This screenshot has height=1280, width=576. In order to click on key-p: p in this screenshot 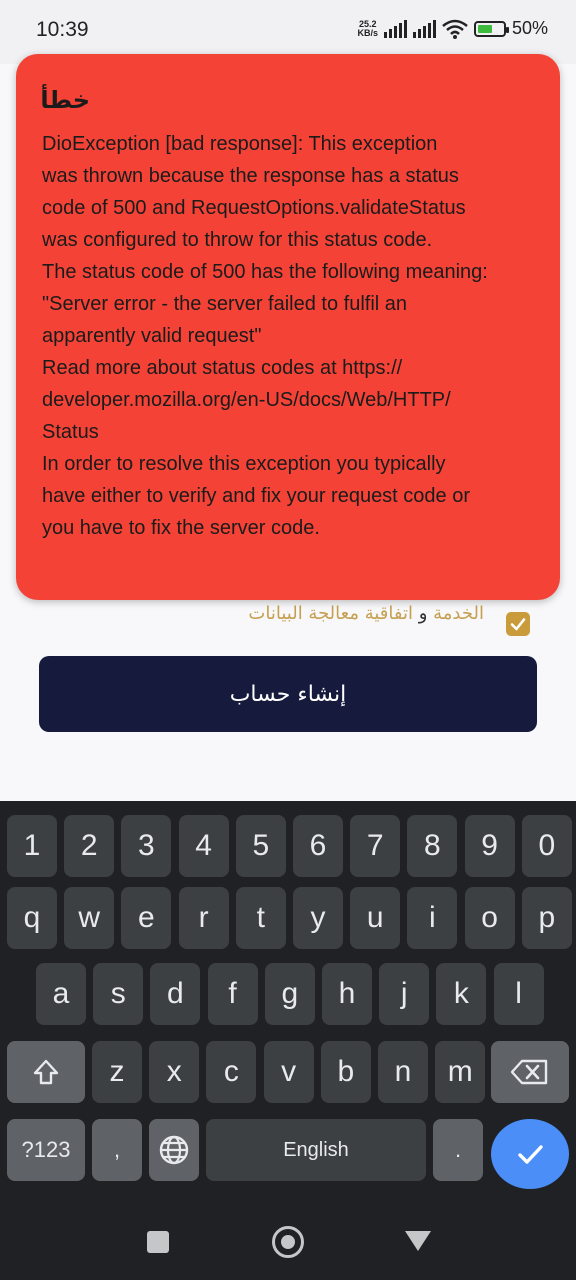, I will do `click(546, 918)`.